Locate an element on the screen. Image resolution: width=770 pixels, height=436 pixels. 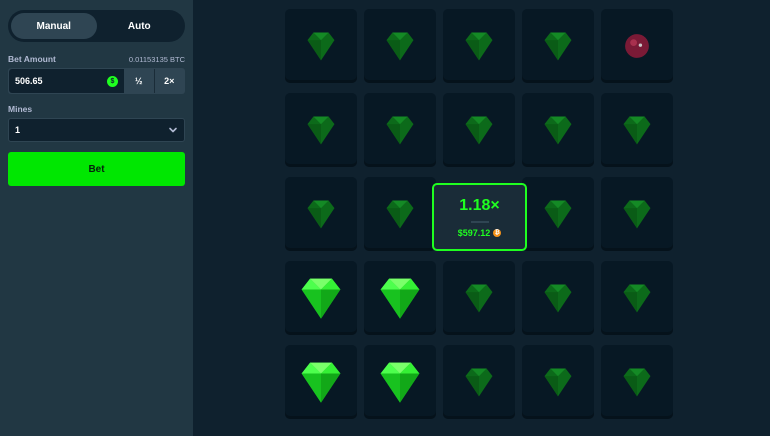
bet-amount-input: 506.65 $ is located at coordinates (66, 81).